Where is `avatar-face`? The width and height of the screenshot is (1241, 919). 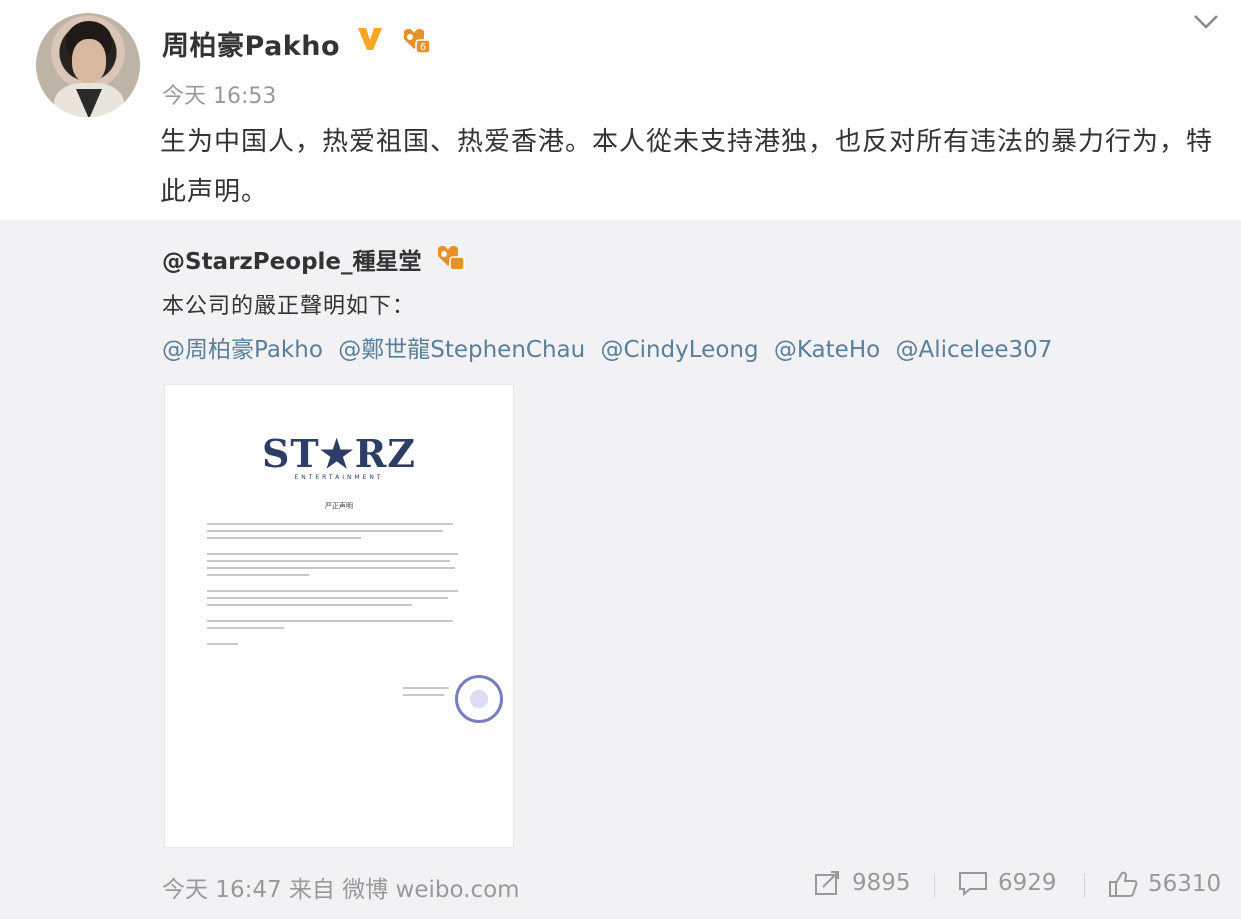 avatar-face is located at coordinates (89, 61).